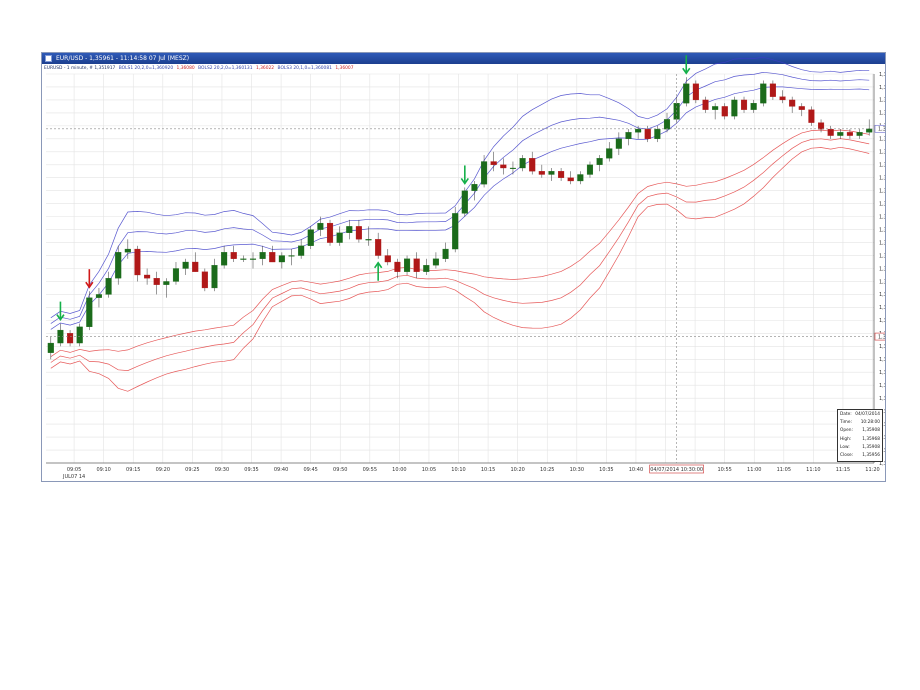  I want to click on x-tick-label: 10:25, so click(547, 470).